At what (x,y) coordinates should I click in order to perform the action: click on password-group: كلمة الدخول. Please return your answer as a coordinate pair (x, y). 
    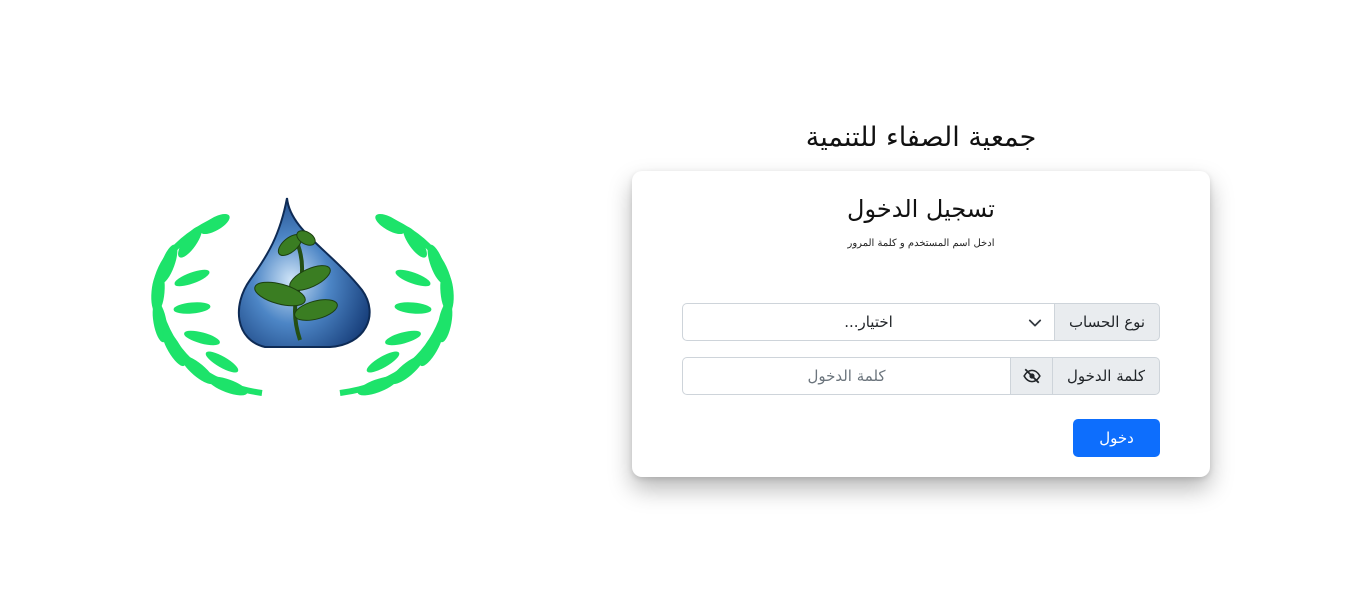
    Looking at the image, I should click on (921, 376).